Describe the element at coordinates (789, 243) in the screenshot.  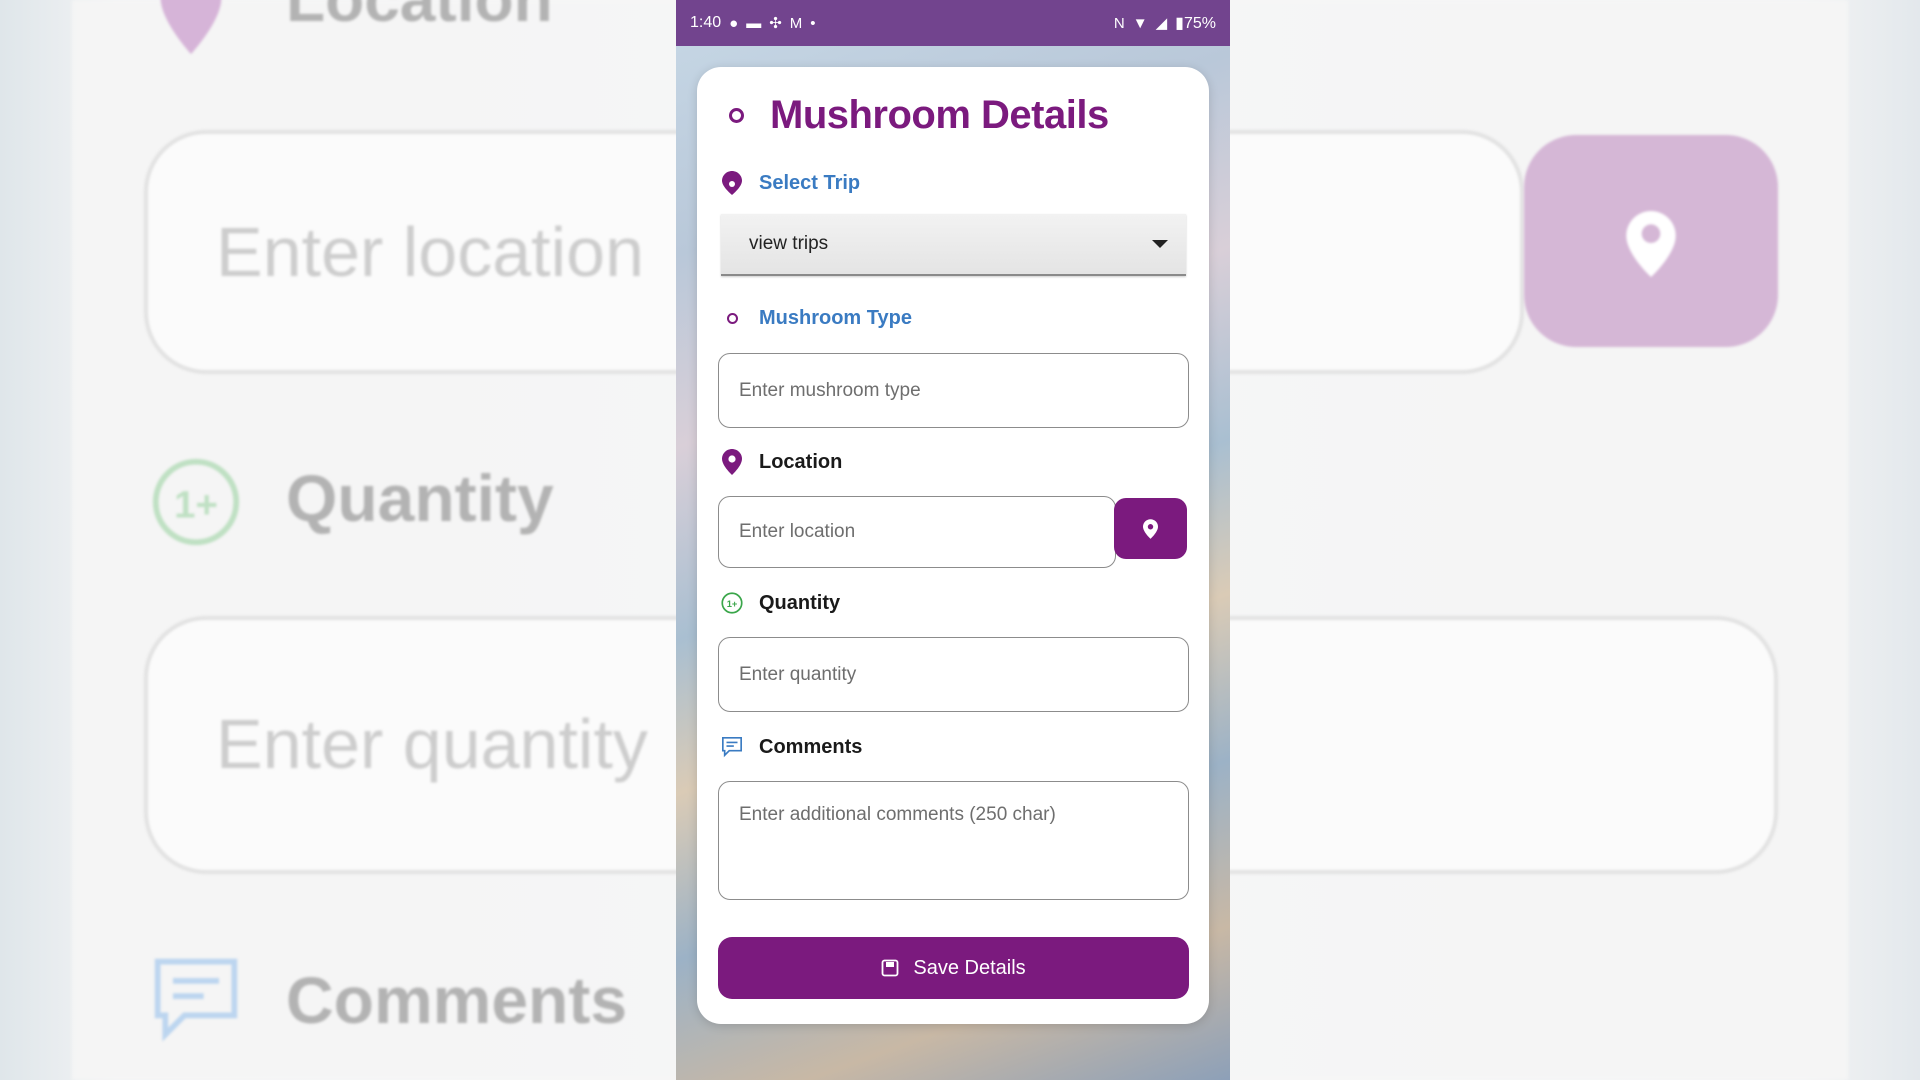
I see `trip-dropdown-value: view trips` at that location.